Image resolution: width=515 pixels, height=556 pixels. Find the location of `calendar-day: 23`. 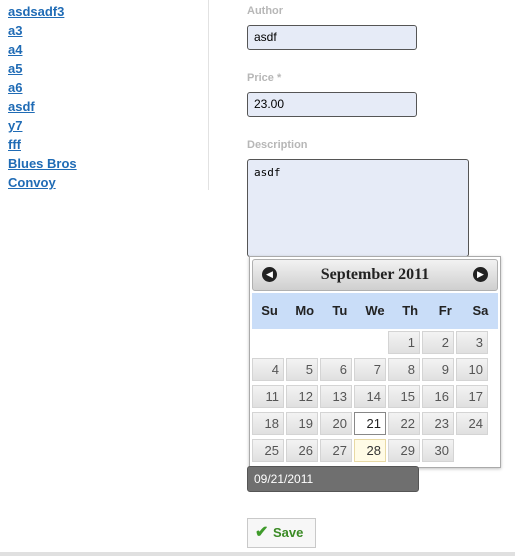

calendar-day: 23 is located at coordinates (438, 423).